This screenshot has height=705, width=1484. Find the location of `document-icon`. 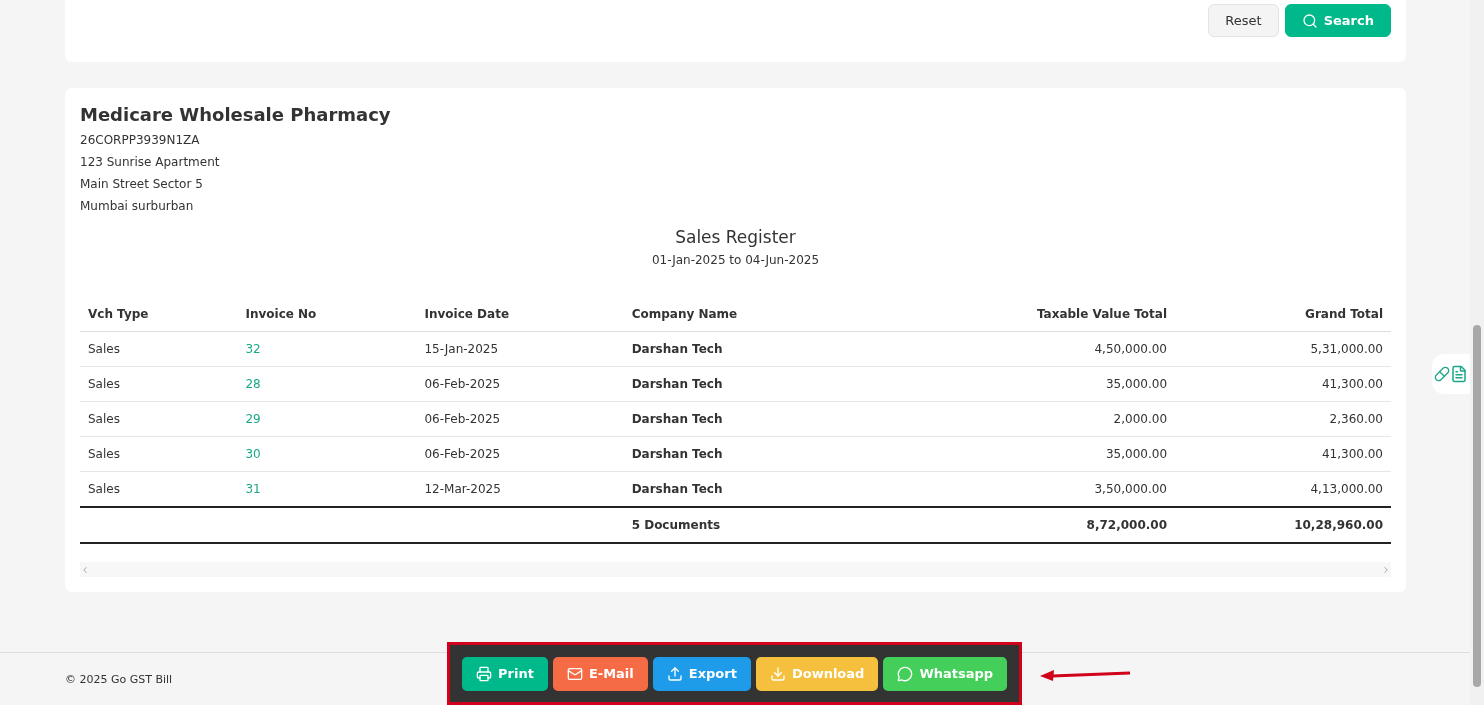

document-icon is located at coordinates (1459, 374).